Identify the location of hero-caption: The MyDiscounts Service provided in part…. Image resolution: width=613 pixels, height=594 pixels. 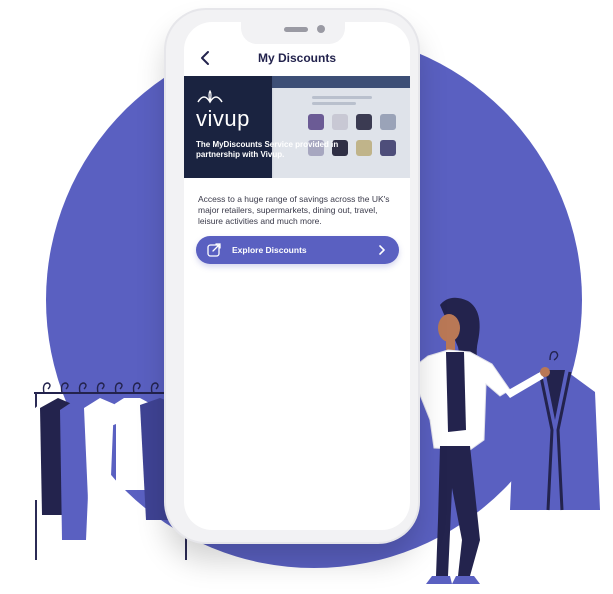
(267, 149).